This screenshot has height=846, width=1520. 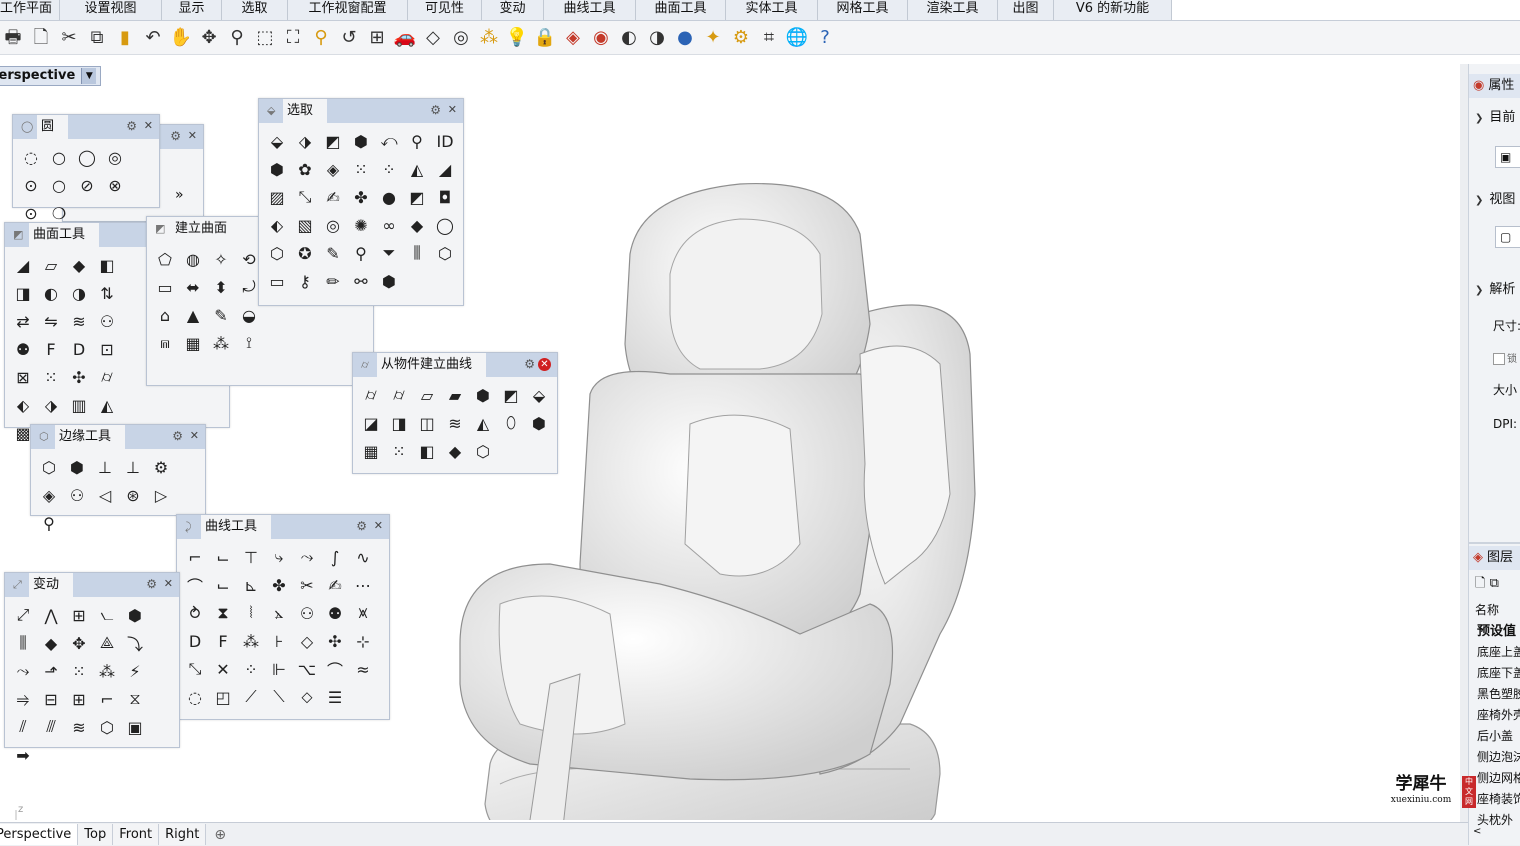 What do you see at coordinates (223, 697) in the screenshot?
I see `project-curve-icon: ◰` at bounding box center [223, 697].